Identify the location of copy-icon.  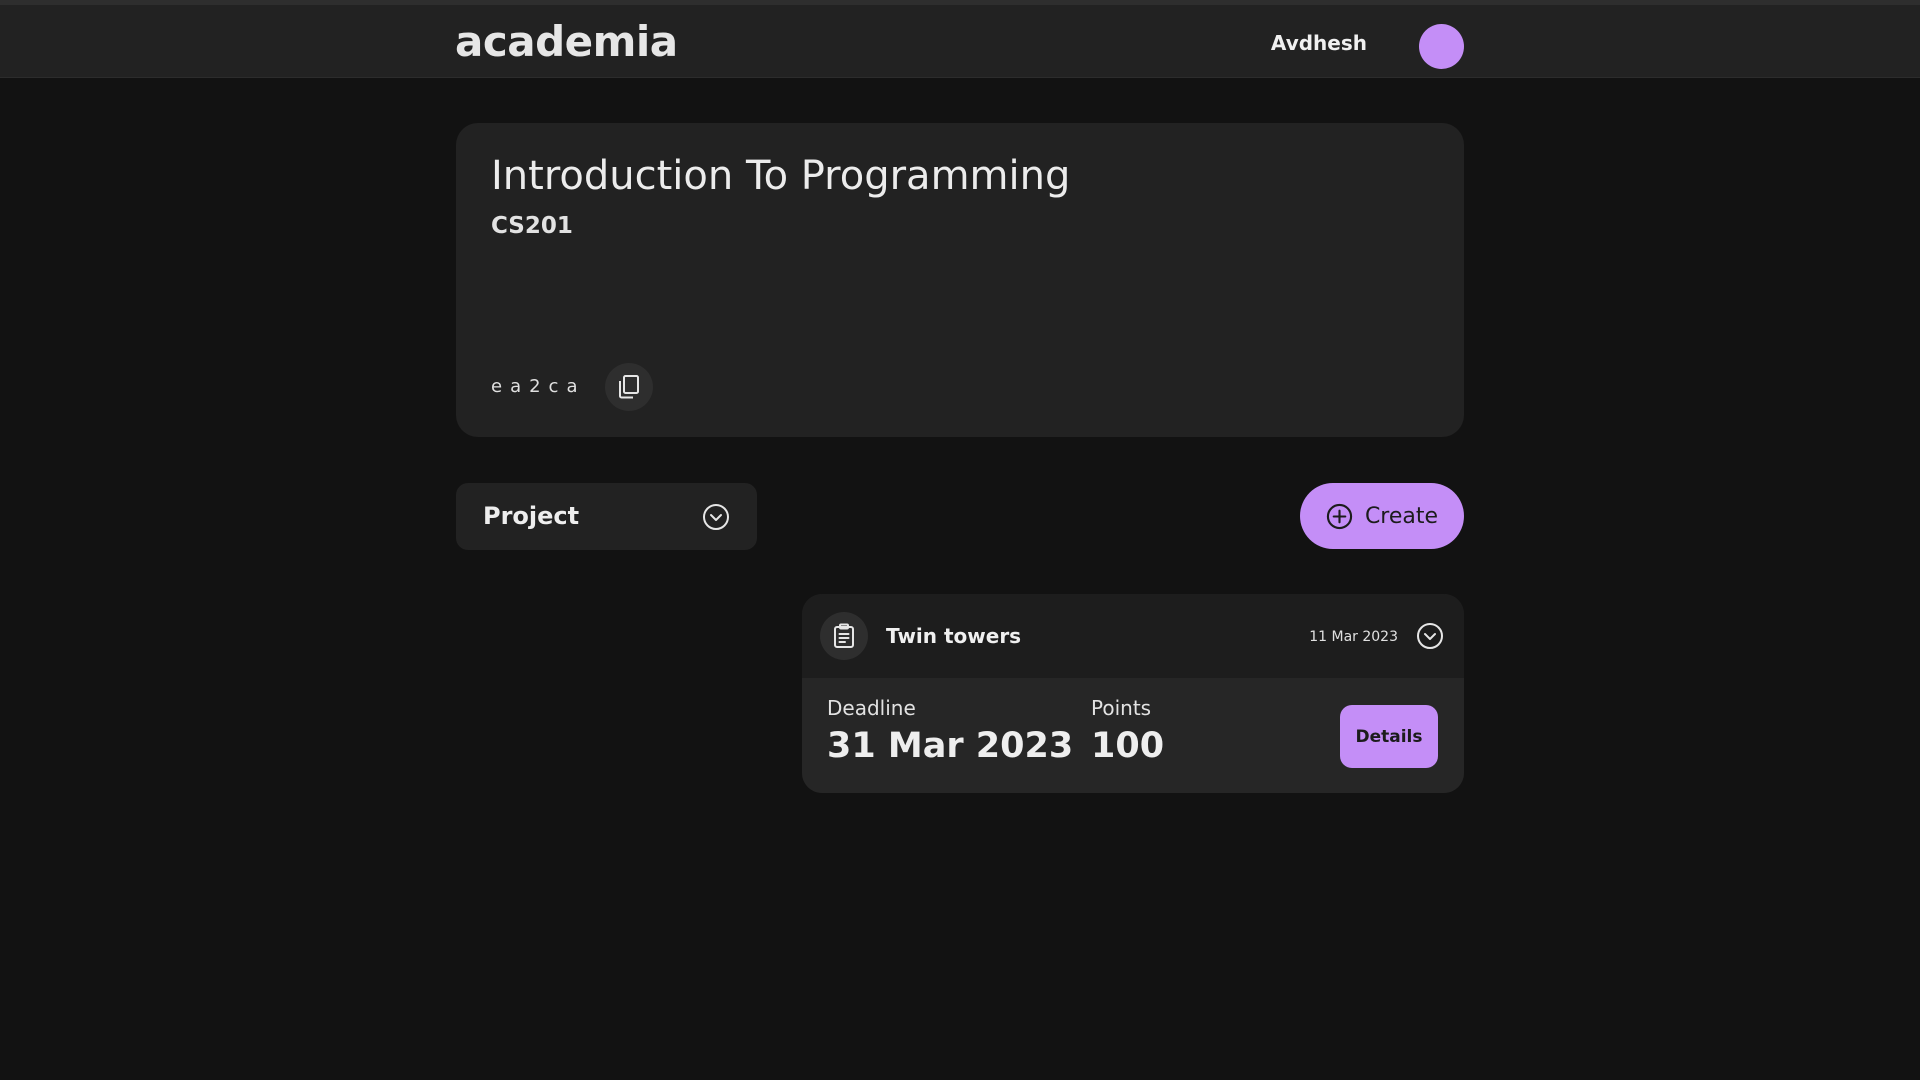
(629, 387).